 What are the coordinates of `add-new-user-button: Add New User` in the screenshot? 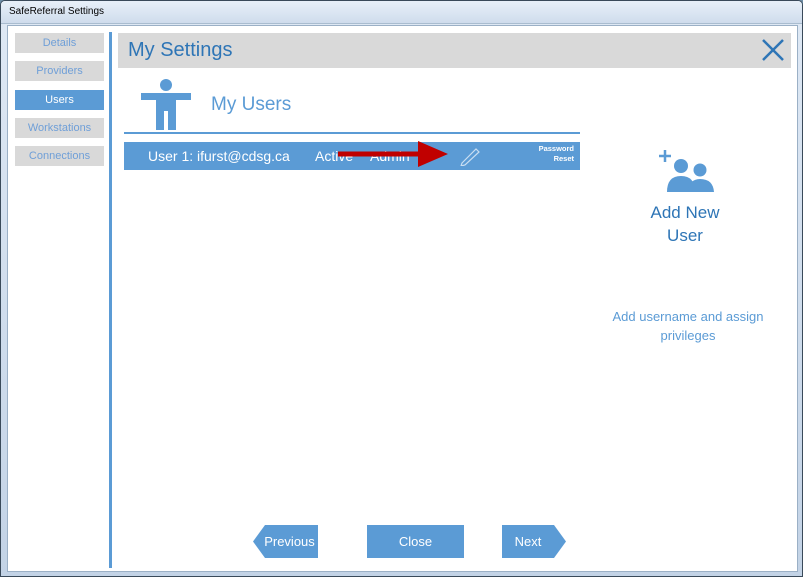 It's located at (685, 224).